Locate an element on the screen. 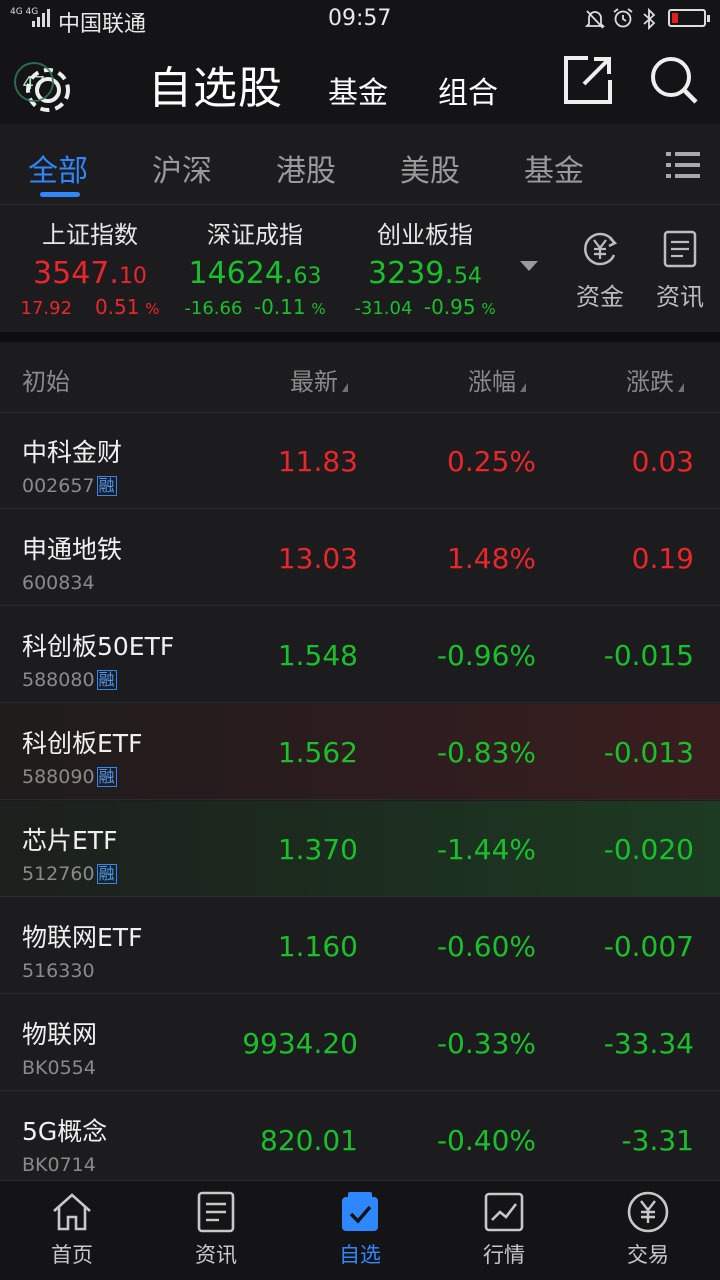 This screenshot has width=720, height=1280. sort-latest: 最新 is located at coordinates (319, 379).